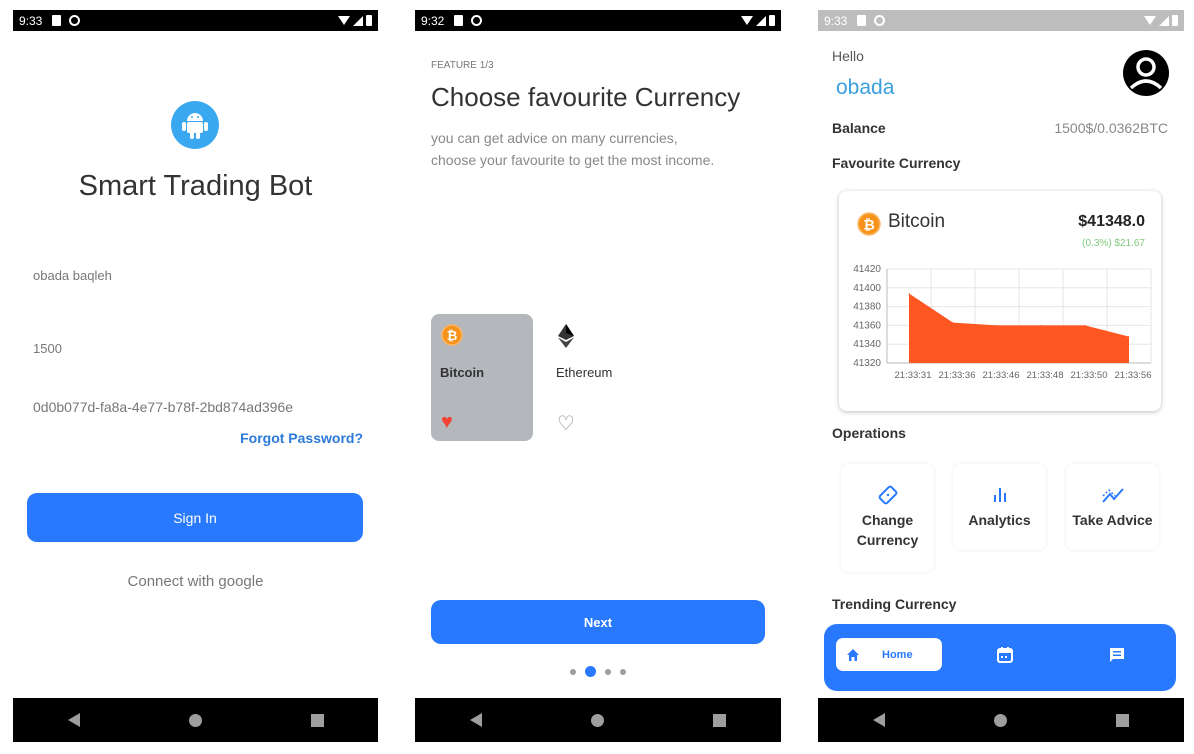 The height and width of the screenshot is (754, 1194). Describe the element at coordinates (836, 20) in the screenshot. I see `status-time: 9:33` at that location.